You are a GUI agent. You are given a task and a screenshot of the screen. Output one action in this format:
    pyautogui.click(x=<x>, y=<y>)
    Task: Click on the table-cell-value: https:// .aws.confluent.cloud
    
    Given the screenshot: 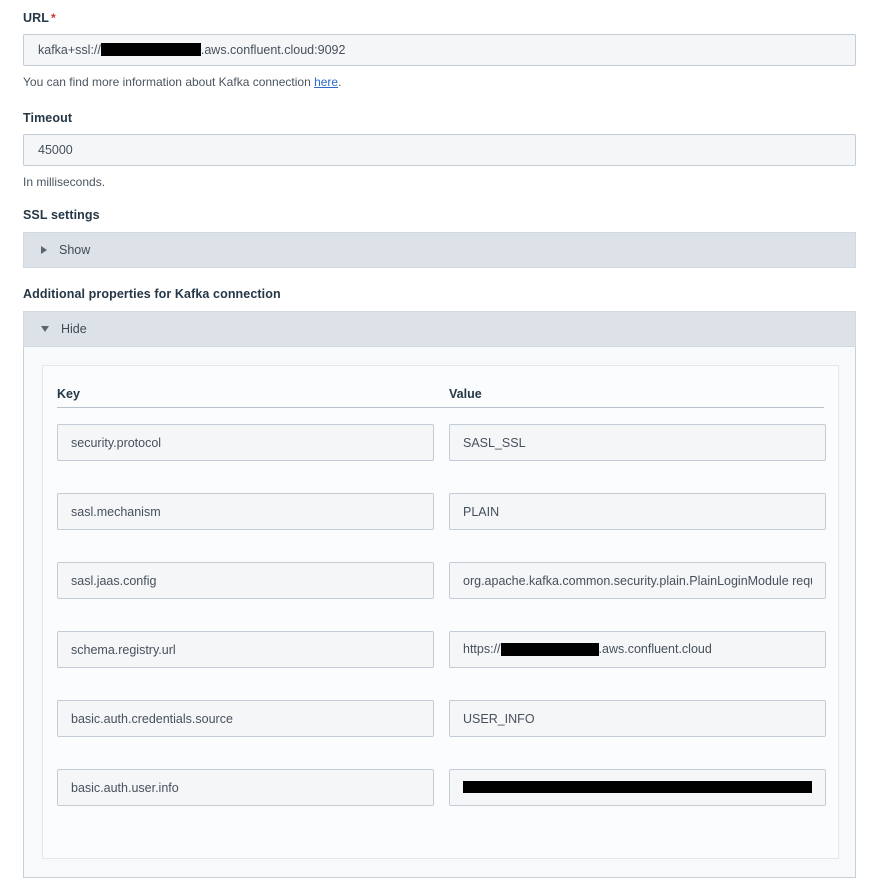 What is the action you would take?
    pyautogui.click(x=637, y=649)
    